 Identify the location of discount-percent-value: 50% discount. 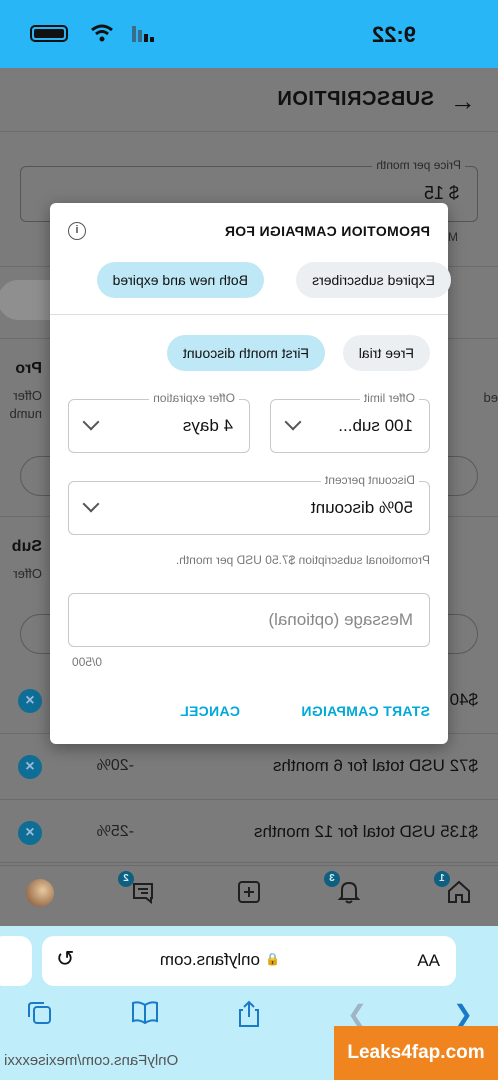
(361, 507).